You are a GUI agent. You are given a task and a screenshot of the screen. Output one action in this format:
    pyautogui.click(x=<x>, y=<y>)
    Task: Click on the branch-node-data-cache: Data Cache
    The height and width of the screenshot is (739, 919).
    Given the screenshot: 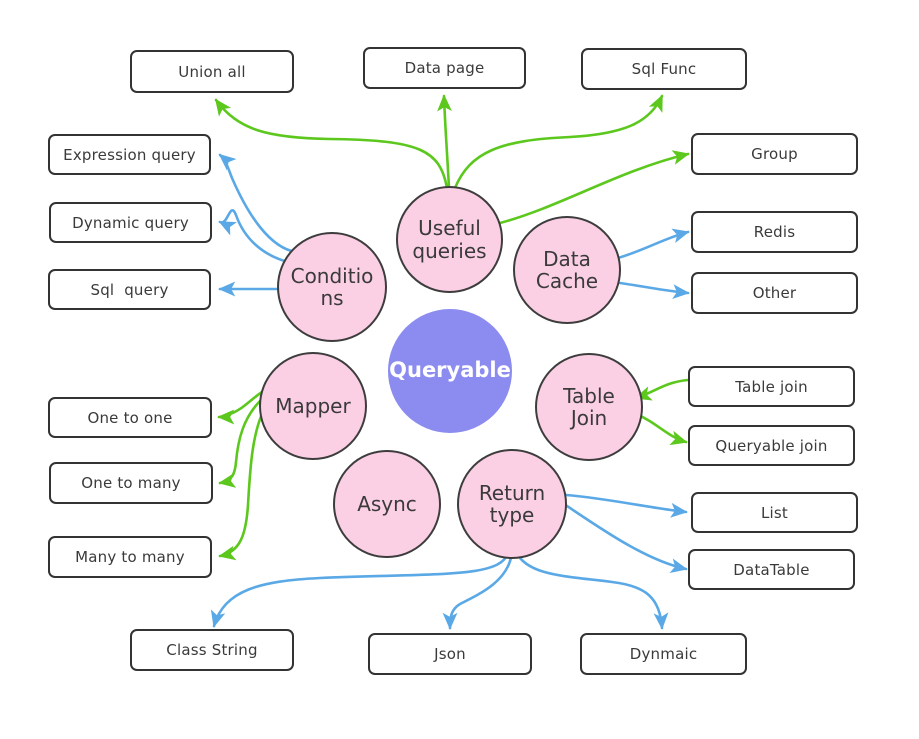 What is the action you would take?
    pyautogui.click(x=567, y=270)
    